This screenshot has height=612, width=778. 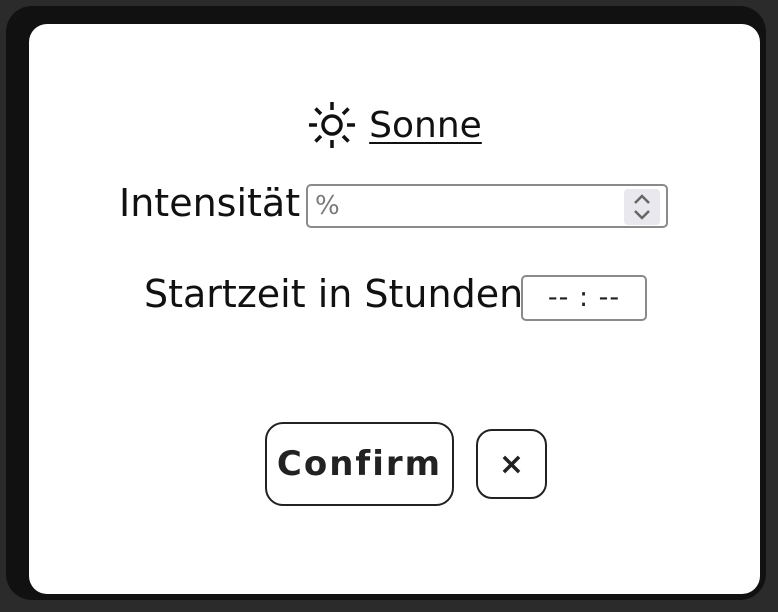 I want to click on intensity-placeholder: %, so click(x=327, y=206).